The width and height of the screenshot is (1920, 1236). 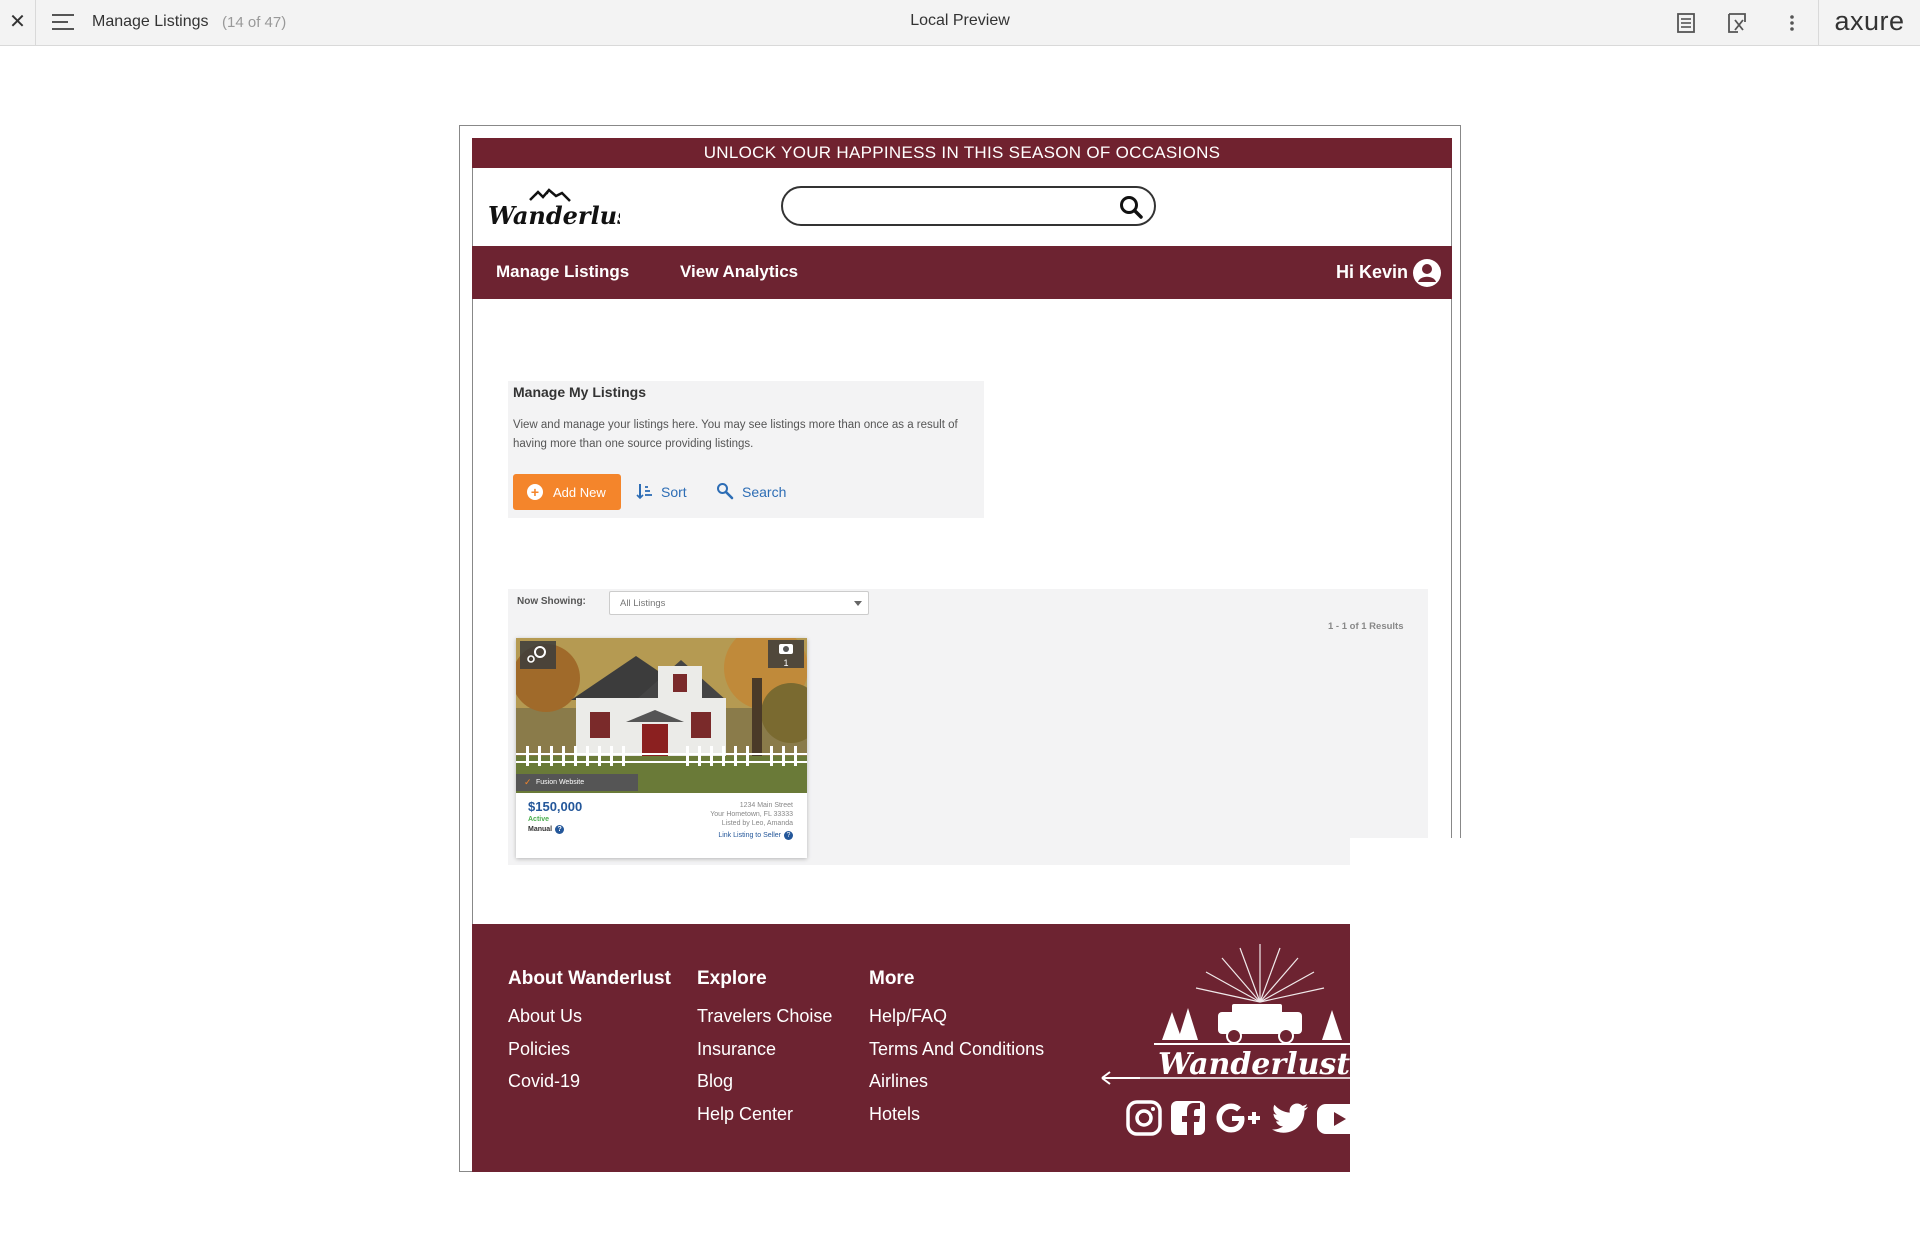 What do you see at coordinates (150, 21) in the screenshot?
I see `page-title: Manage Listings` at bounding box center [150, 21].